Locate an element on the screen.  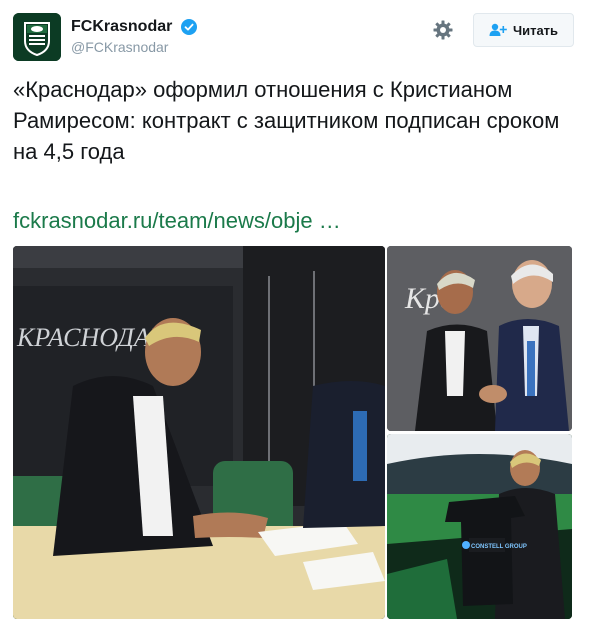
gear-icon is located at coordinates (443, 30).